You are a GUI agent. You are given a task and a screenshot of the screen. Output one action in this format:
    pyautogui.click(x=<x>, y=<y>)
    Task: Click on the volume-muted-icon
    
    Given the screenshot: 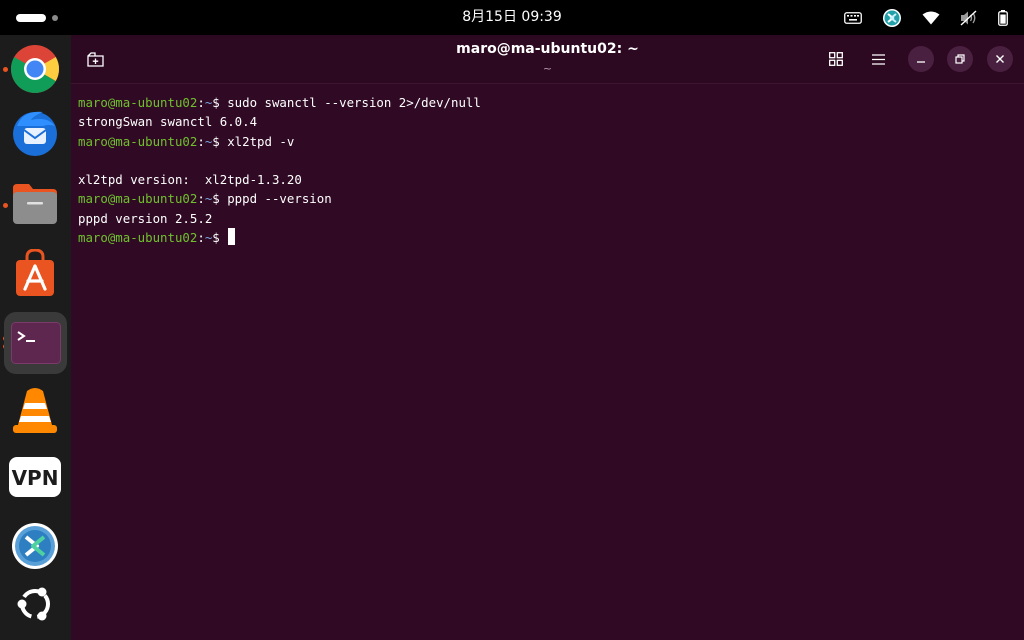 What is the action you would take?
    pyautogui.click(x=969, y=17)
    